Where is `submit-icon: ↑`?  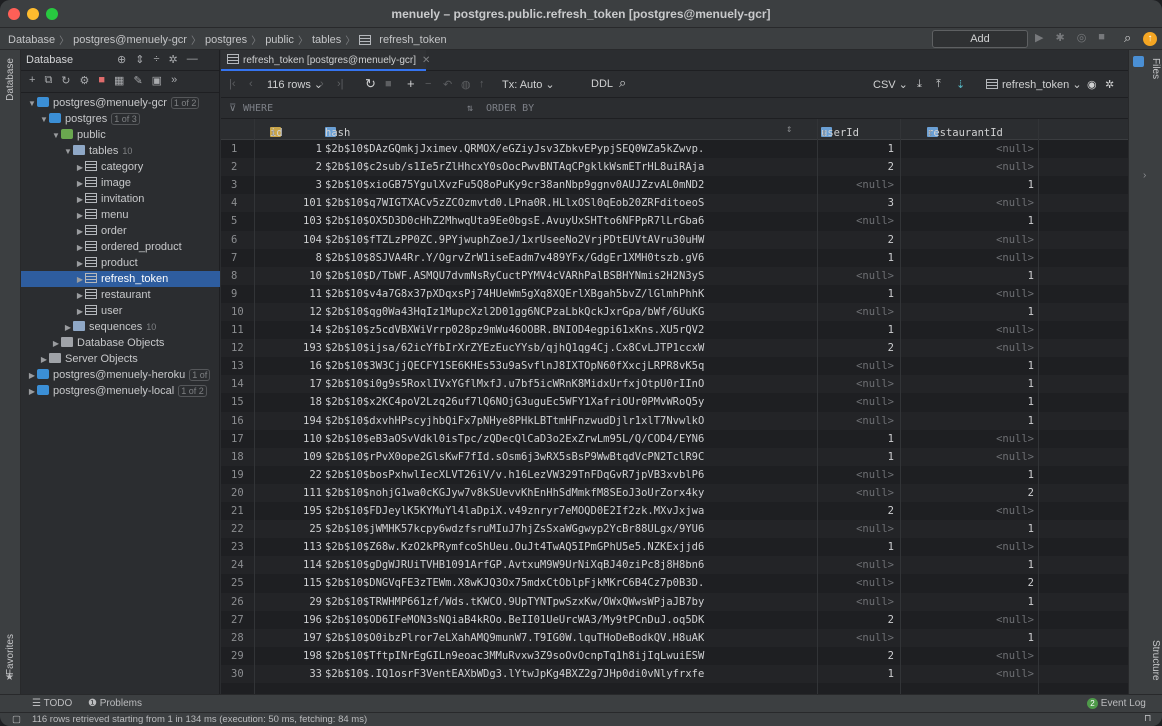 submit-icon: ↑ is located at coordinates (482, 84).